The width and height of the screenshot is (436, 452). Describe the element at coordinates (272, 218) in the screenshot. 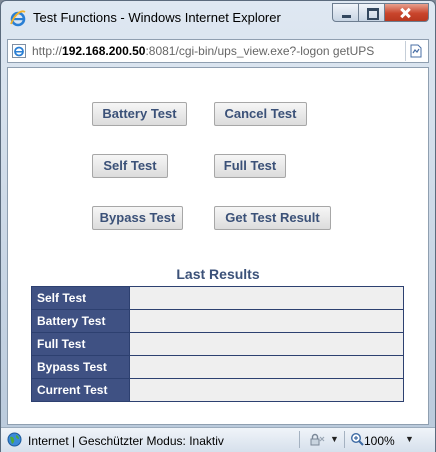

I see `get-test-result-button: Get Test Result` at that location.